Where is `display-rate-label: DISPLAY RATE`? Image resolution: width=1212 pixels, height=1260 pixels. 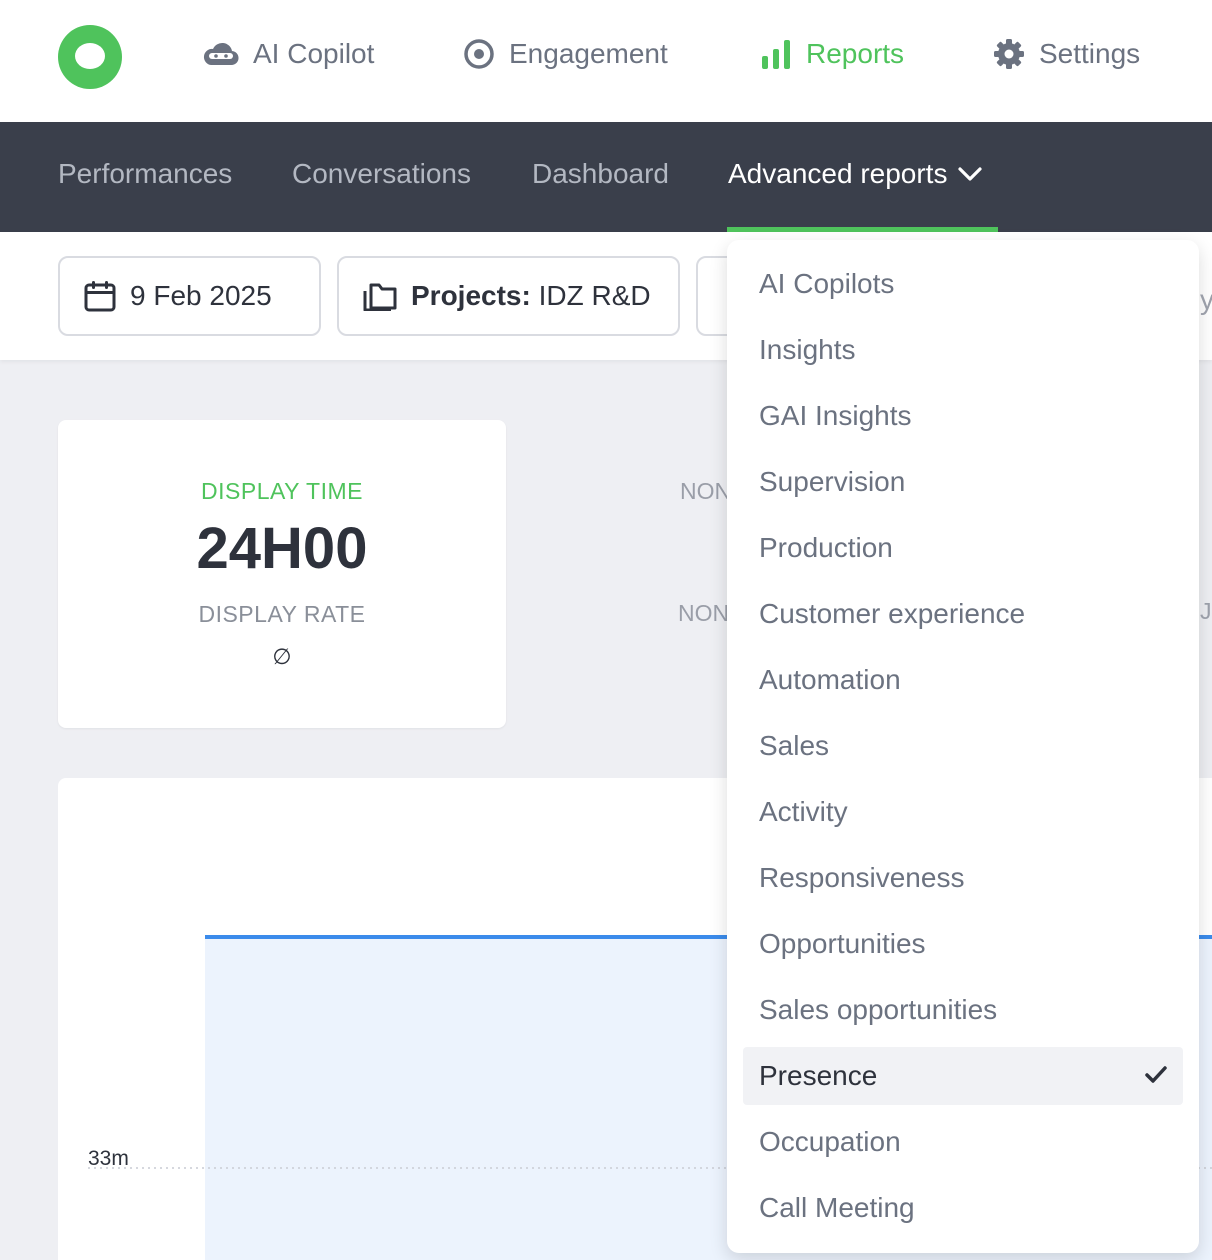 display-rate-label: DISPLAY RATE is located at coordinates (282, 614).